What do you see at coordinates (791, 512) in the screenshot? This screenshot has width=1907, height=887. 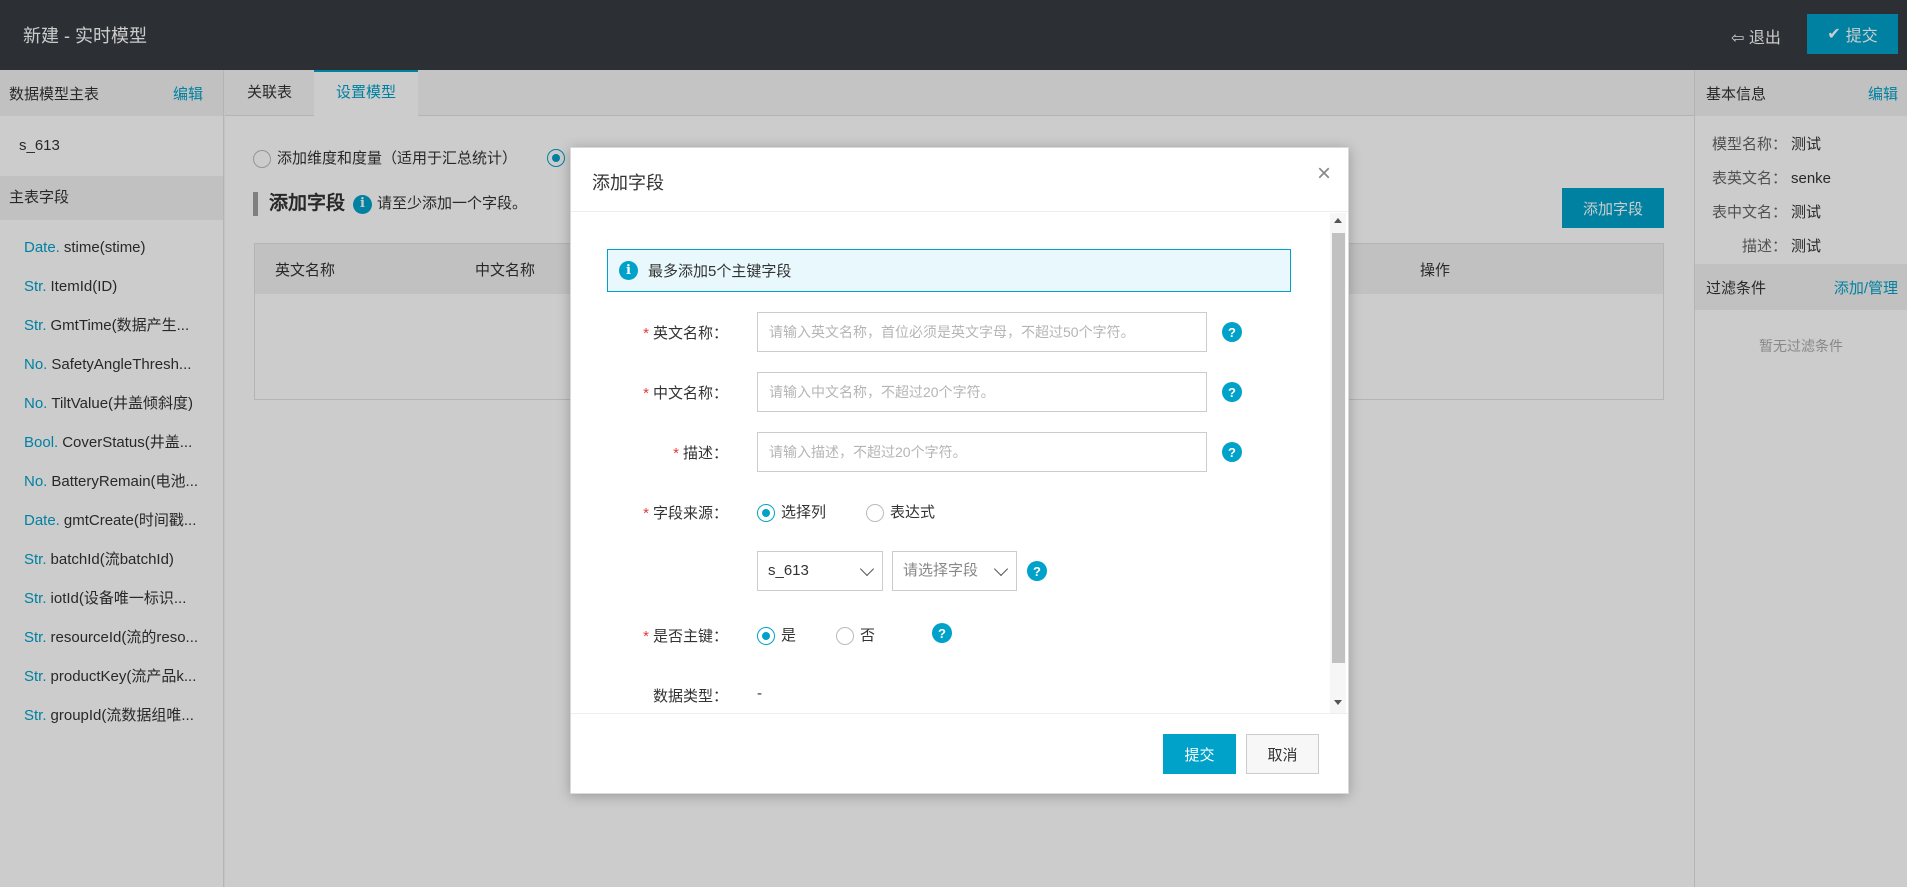 I see `source-option-column: 选择列` at bounding box center [791, 512].